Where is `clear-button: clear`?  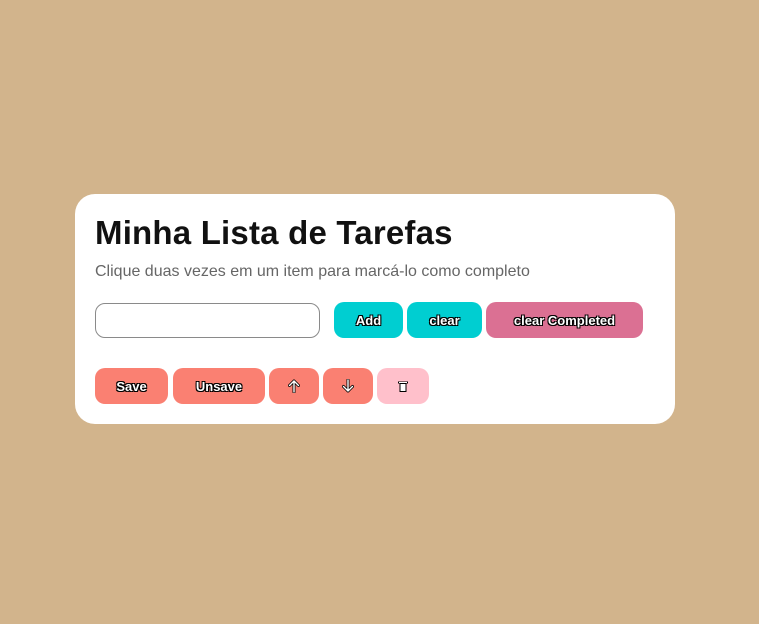
clear-button: clear is located at coordinates (444, 320).